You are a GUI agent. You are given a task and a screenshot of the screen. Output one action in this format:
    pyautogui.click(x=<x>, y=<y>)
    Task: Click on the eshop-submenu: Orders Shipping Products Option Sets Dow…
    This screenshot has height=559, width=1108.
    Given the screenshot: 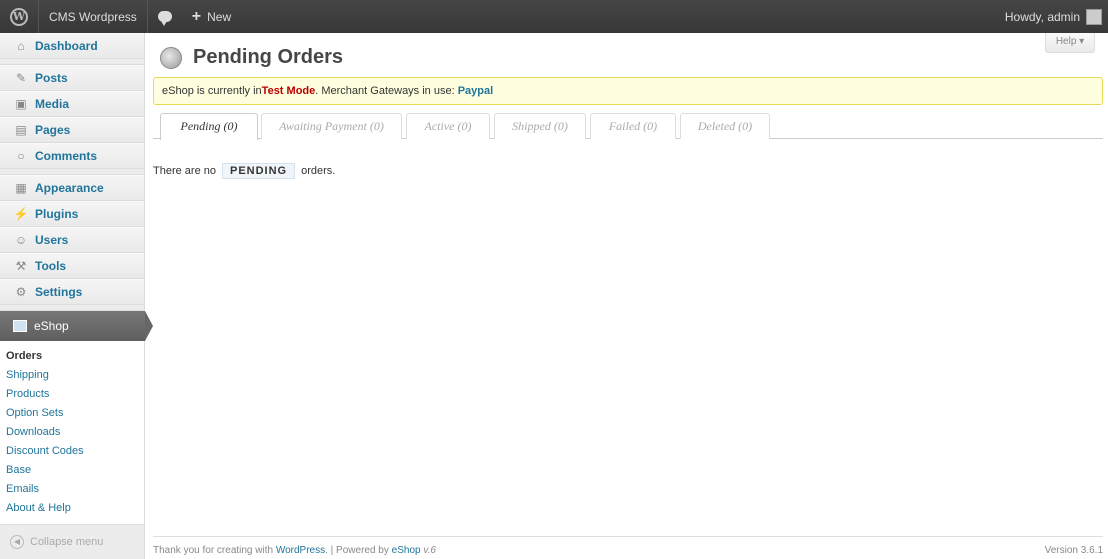 What is the action you would take?
    pyautogui.click(x=72, y=433)
    